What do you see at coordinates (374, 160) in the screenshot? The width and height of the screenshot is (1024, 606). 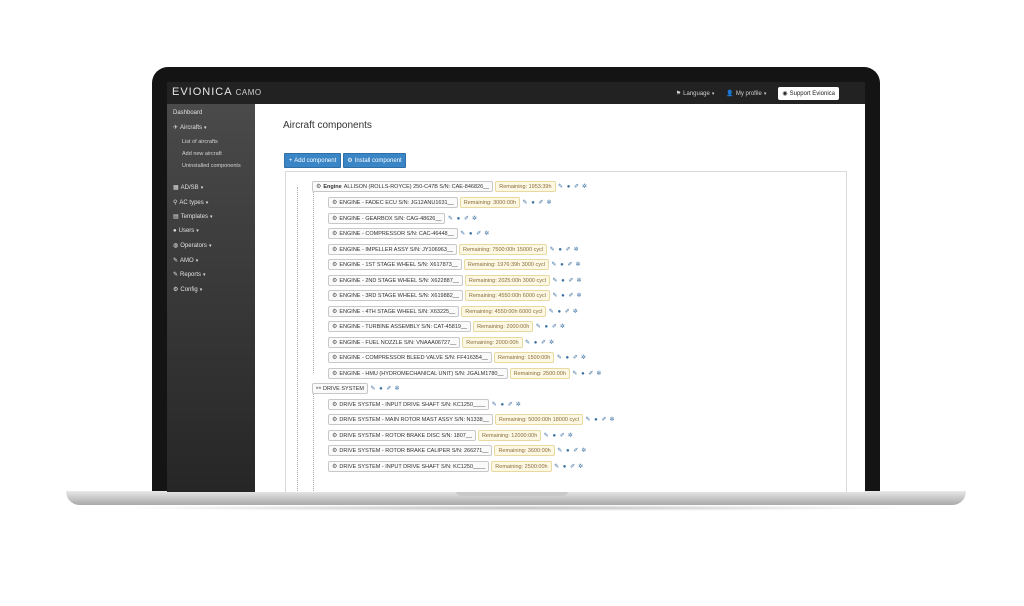 I see `install-component-button: ⚙ Install component` at bounding box center [374, 160].